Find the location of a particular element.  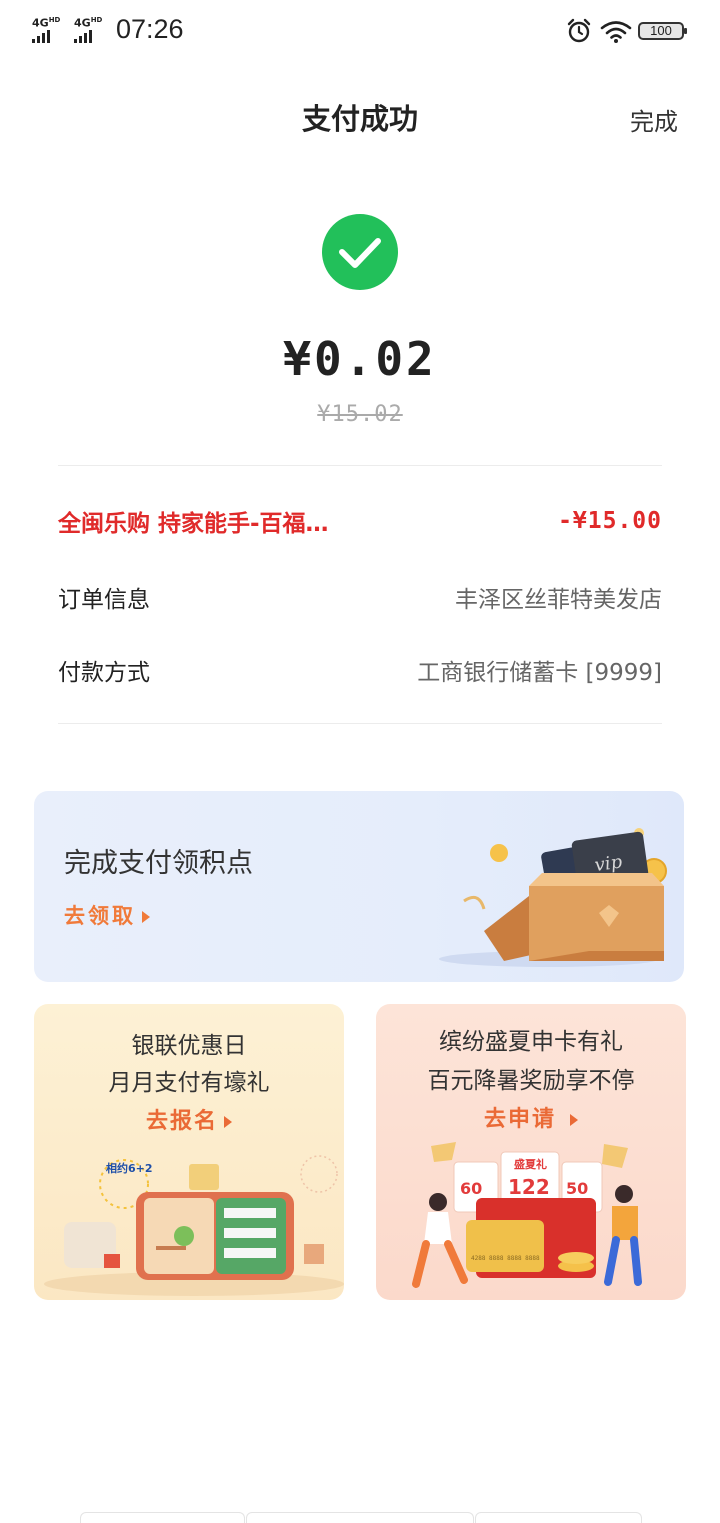

signal-indicator-1: 4GHD is located at coordinates (46, 29).